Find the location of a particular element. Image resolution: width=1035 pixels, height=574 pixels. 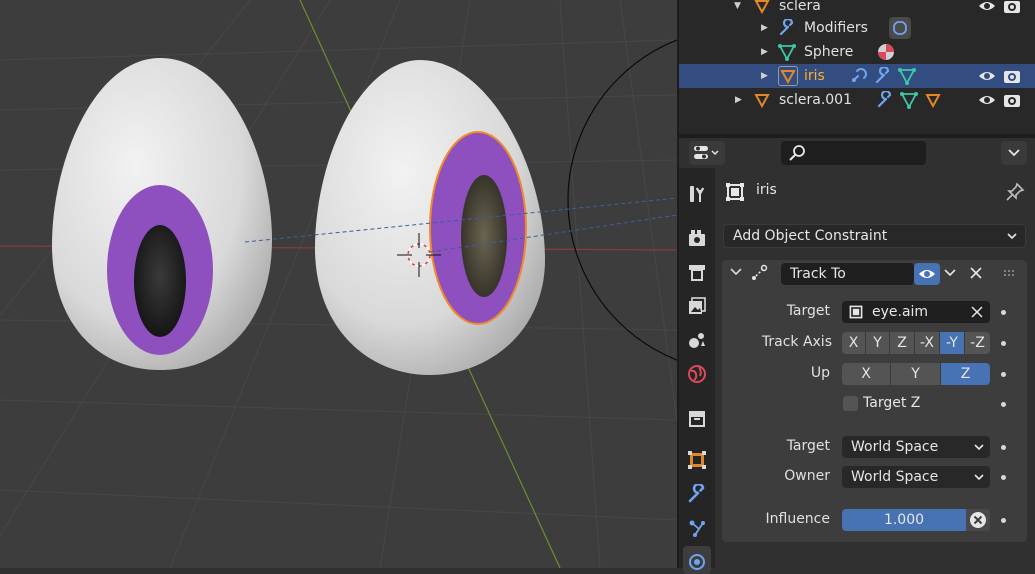

outliner-item-label: iris is located at coordinates (814, 76).